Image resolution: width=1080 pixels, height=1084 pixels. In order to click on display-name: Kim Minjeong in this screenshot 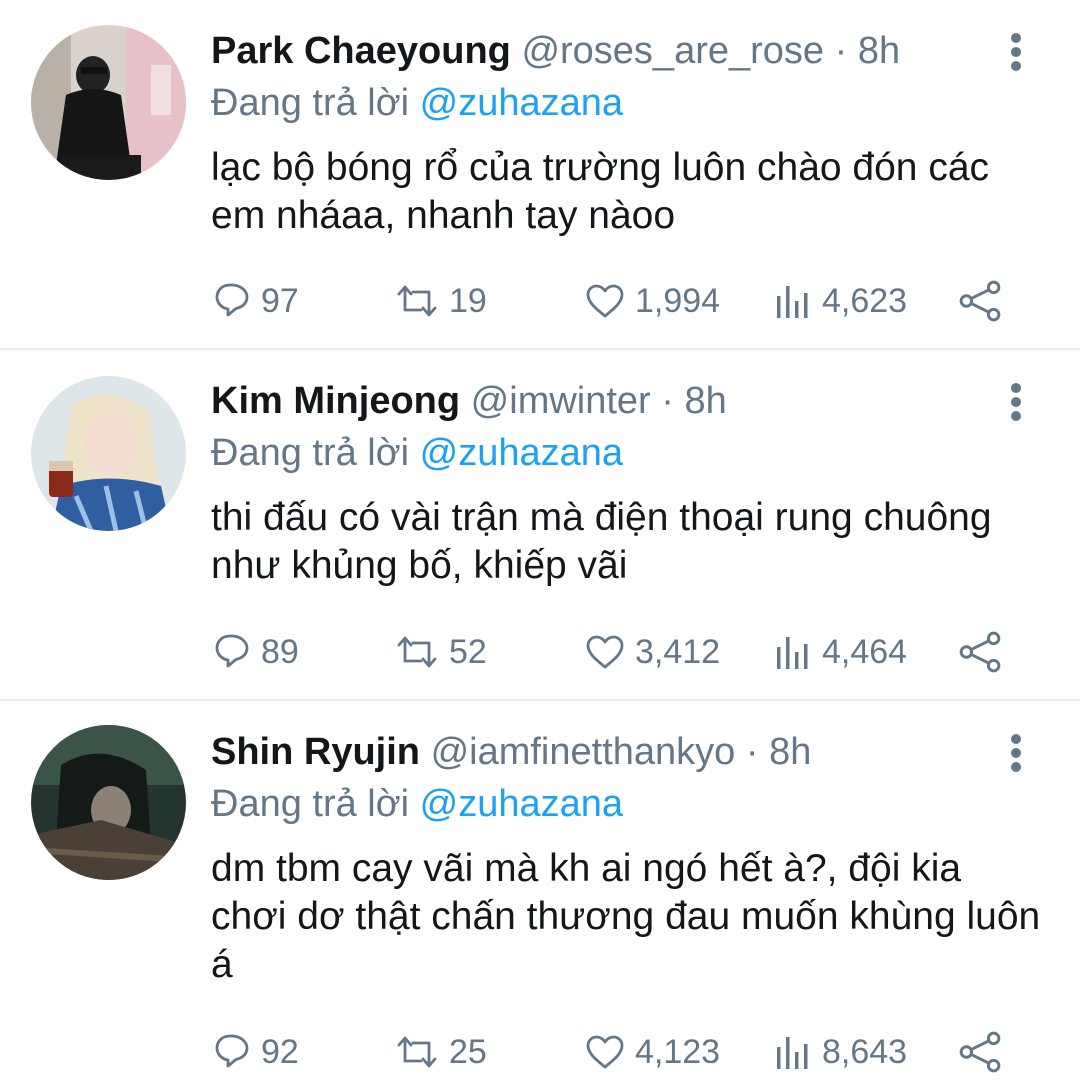, I will do `click(335, 401)`.